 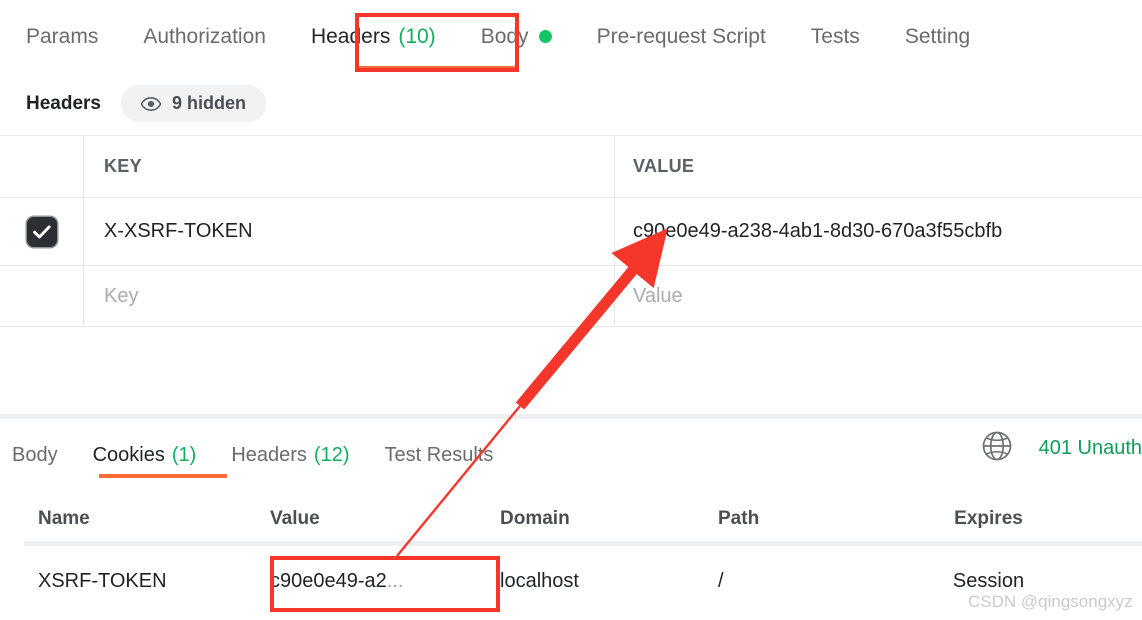 What do you see at coordinates (128, 455) in the screenshot?
I see `response-tab-cookies-label: Cookies` at bounding box center [128, 455].